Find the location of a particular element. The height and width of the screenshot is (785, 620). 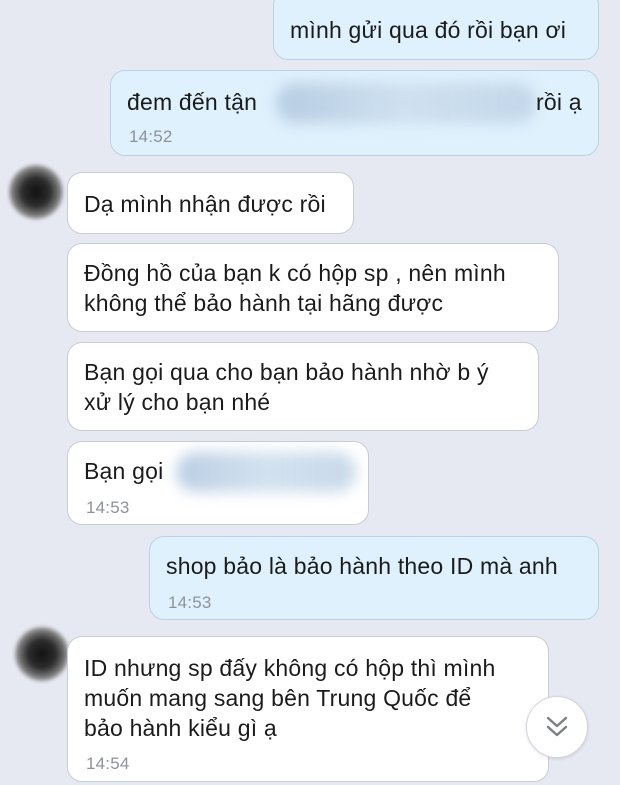

scroll-to-bottom-button is located at coordinates (557, 727).